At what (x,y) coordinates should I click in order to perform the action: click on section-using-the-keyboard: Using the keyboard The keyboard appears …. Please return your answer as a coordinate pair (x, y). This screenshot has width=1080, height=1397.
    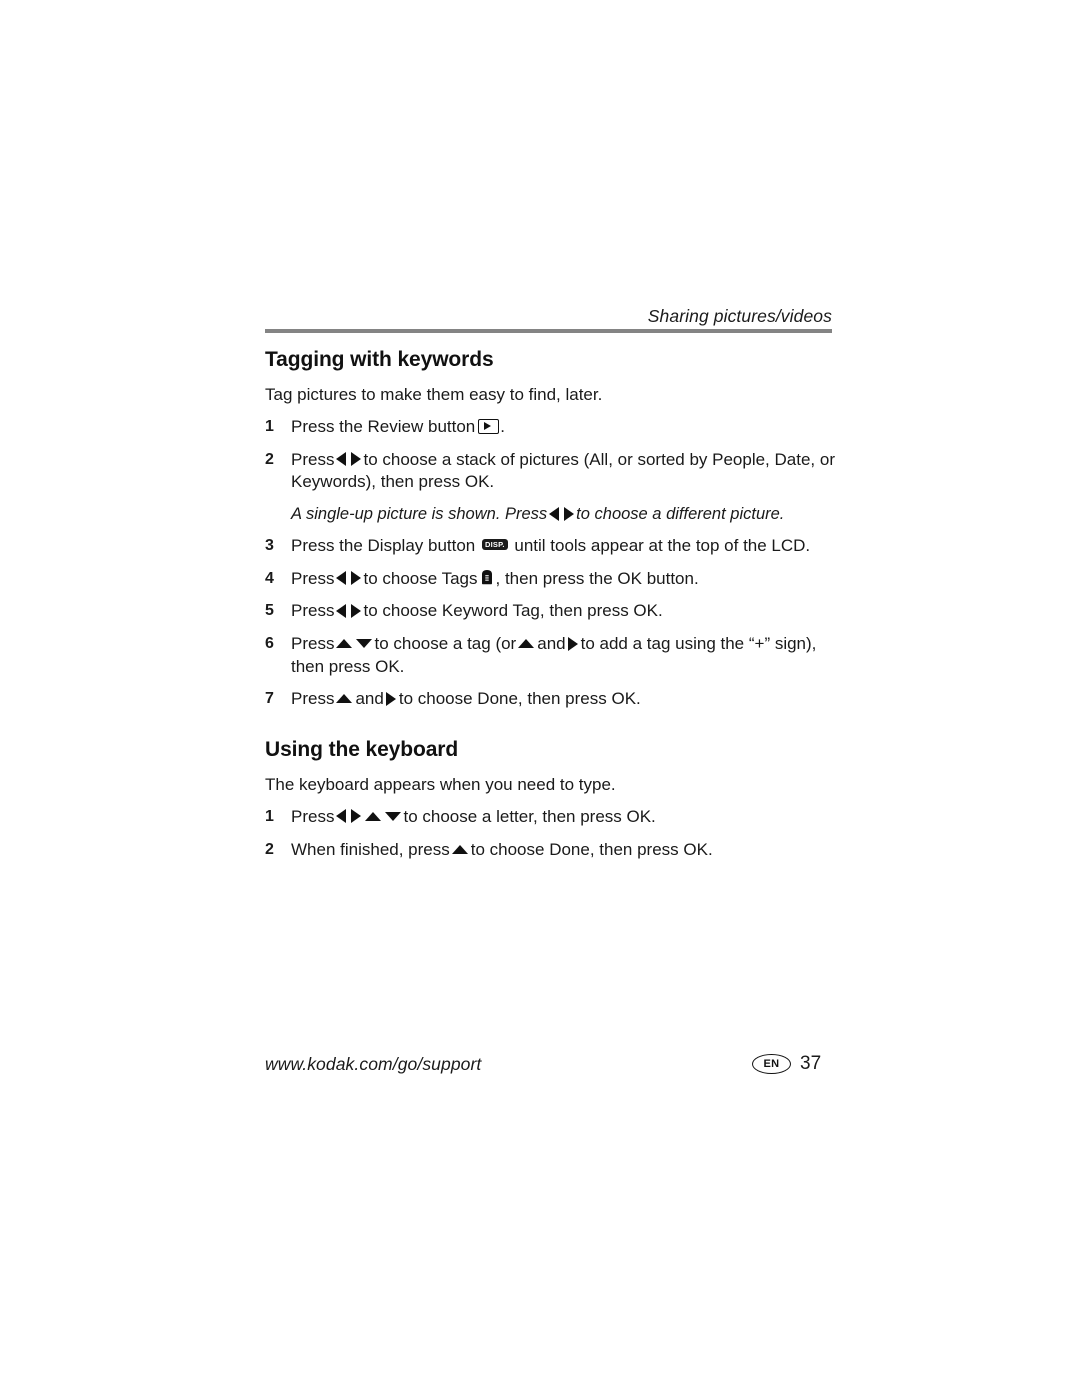
    Looking at the image, I should click on (555, 799).